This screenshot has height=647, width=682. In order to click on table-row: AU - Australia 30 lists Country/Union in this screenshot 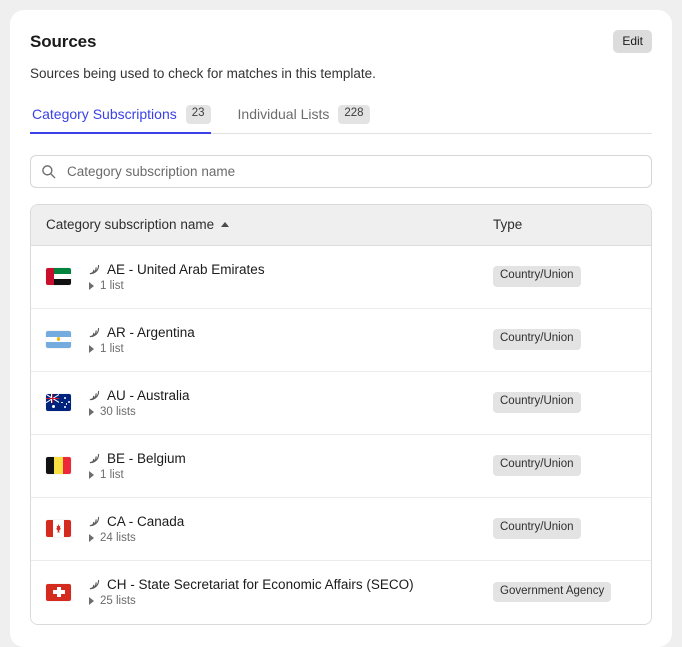, I will do `click(341, 403)`.